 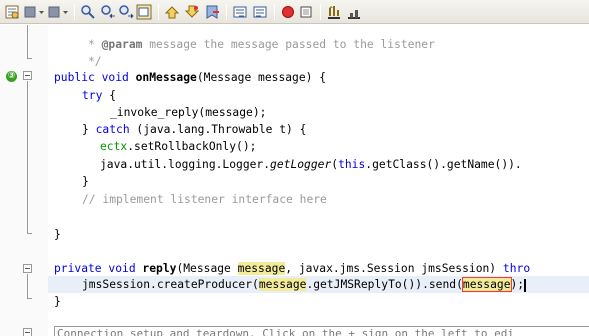 I want to click on previous-bookmark-icon, so click(x=240, y=12).